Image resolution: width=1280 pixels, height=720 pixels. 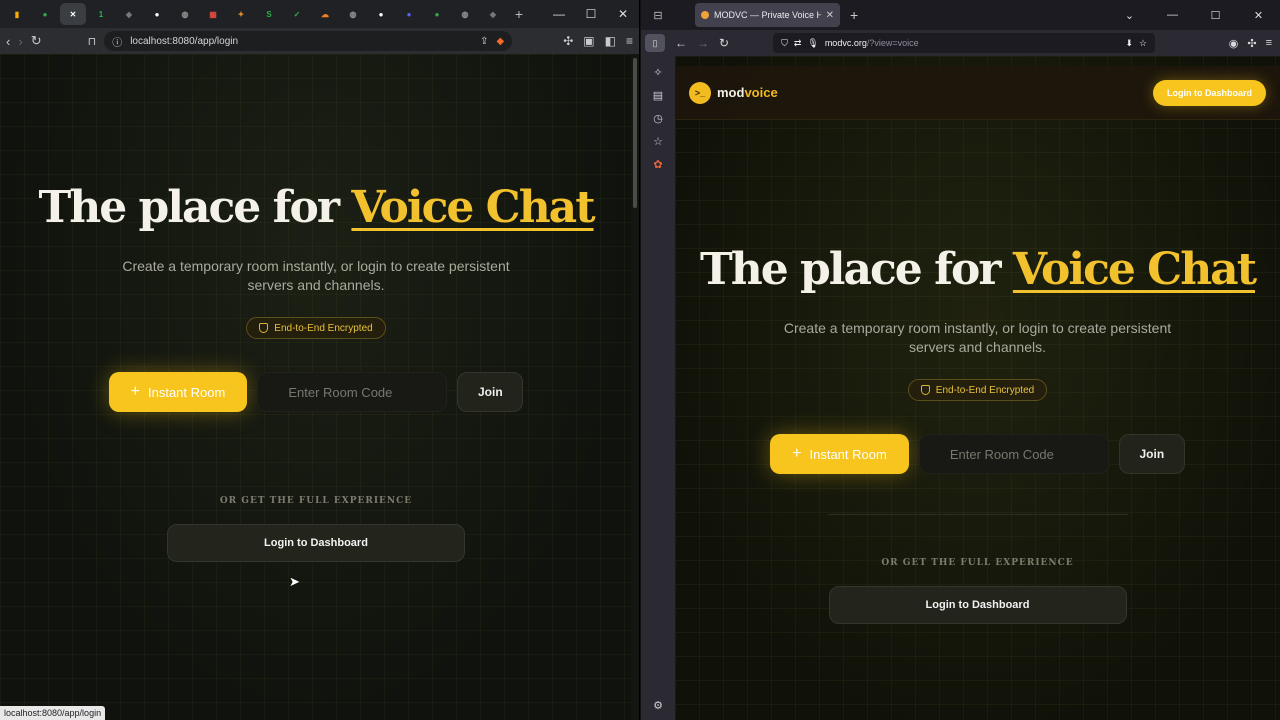 I want to click on headline-start: The place for, so click(x=195, y=207).